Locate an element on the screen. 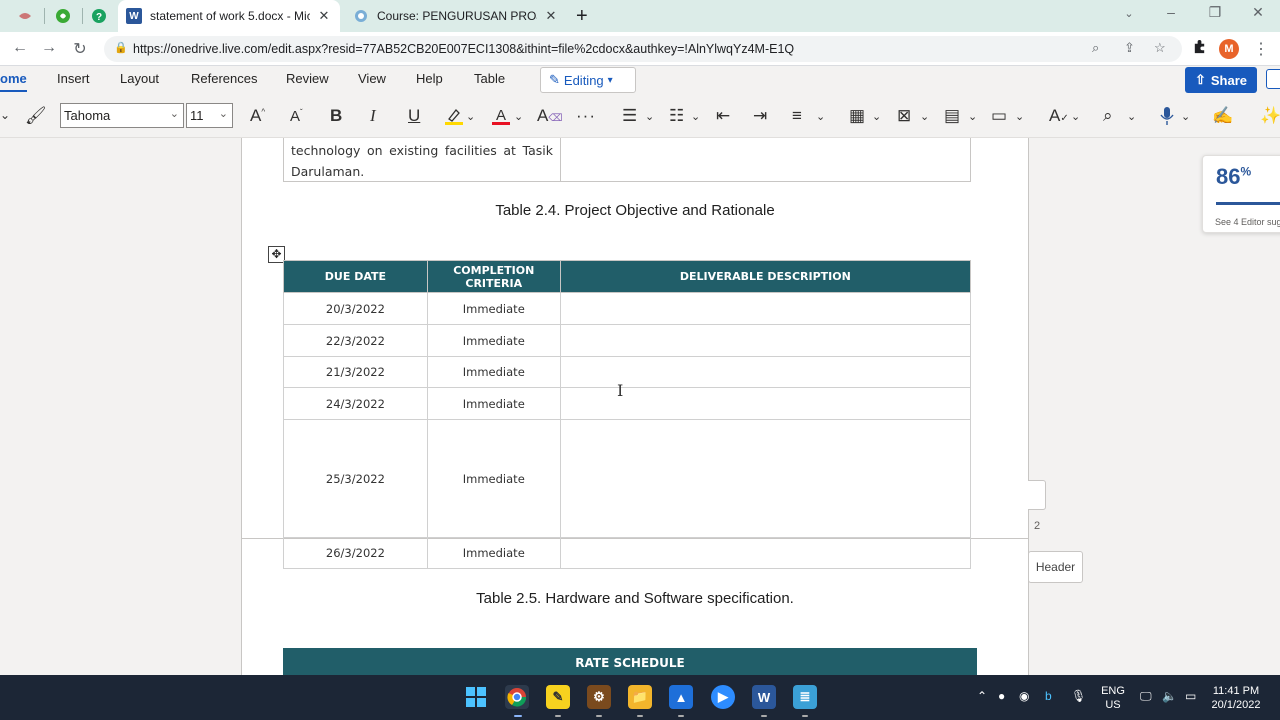 This screenshot has height=720, width=1280. tray-bing-icon: b is located at coordinates (1048, 696).